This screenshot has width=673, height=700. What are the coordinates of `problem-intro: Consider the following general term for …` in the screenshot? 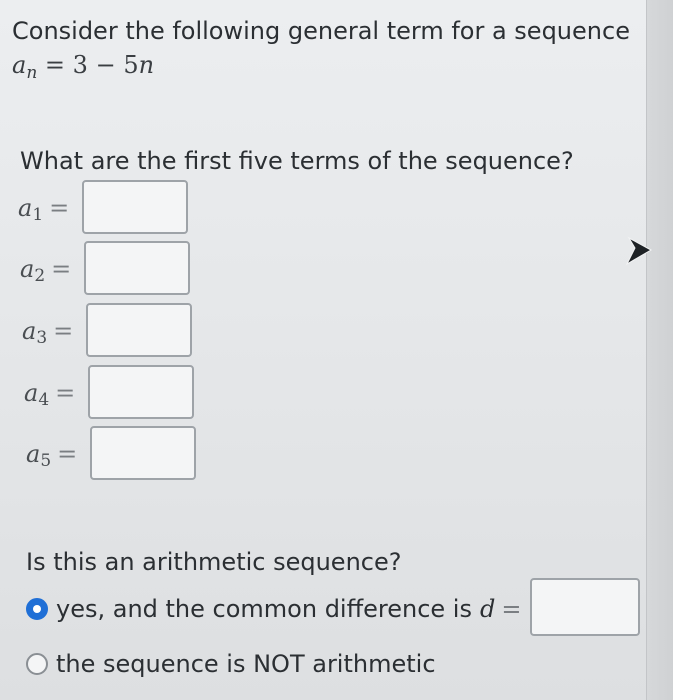 It's located at (321, 31).